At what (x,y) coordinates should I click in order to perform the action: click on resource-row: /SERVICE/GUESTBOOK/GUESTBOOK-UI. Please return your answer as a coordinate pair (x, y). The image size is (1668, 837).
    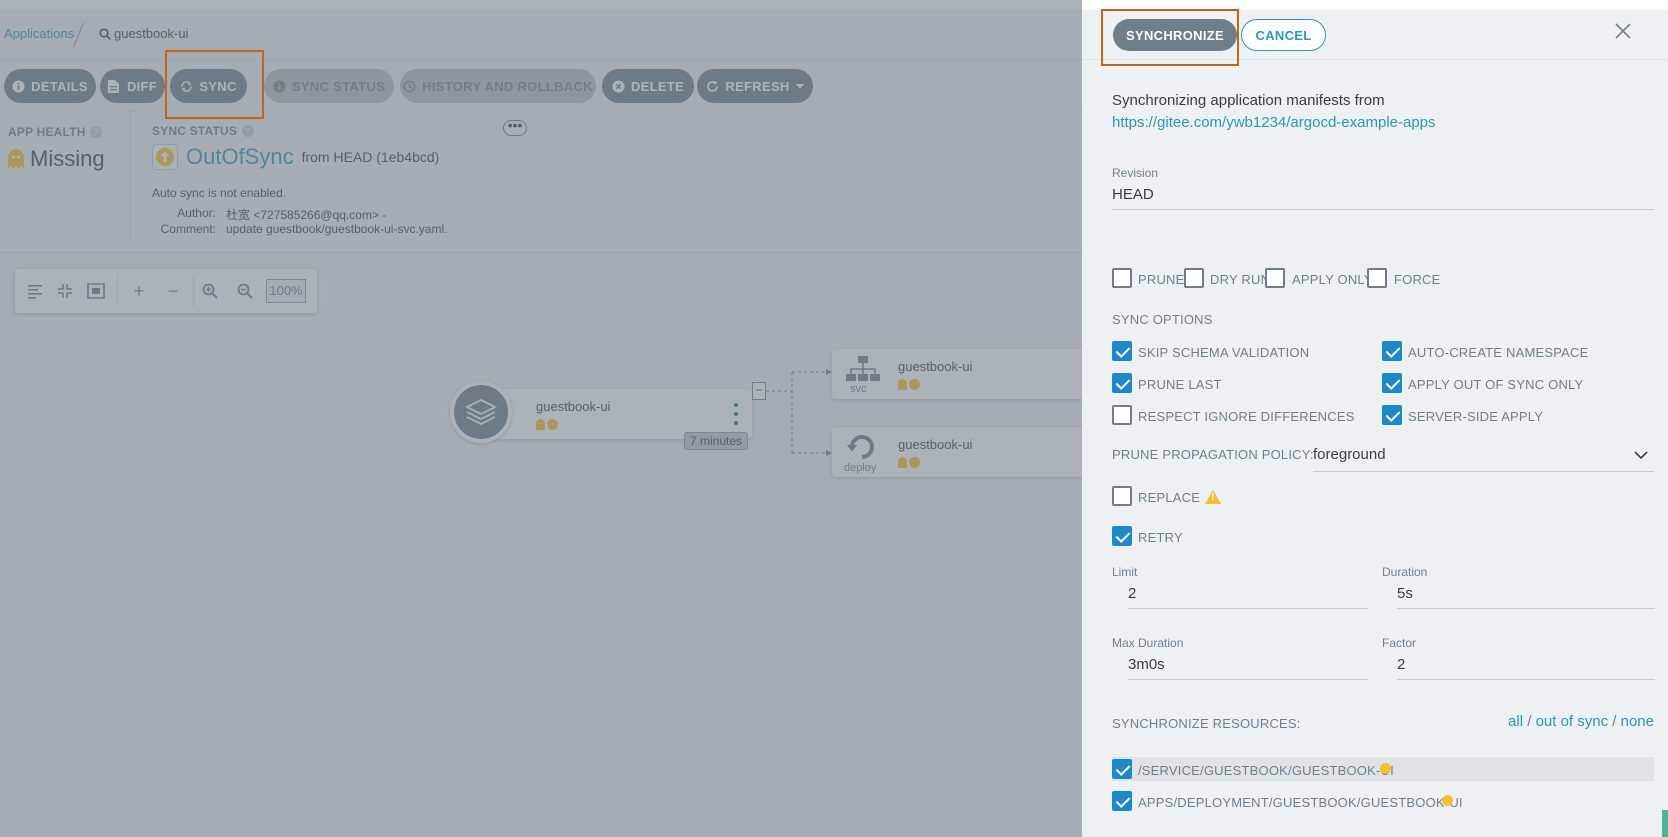
    Looking at the image, I should click on (1383, 769).